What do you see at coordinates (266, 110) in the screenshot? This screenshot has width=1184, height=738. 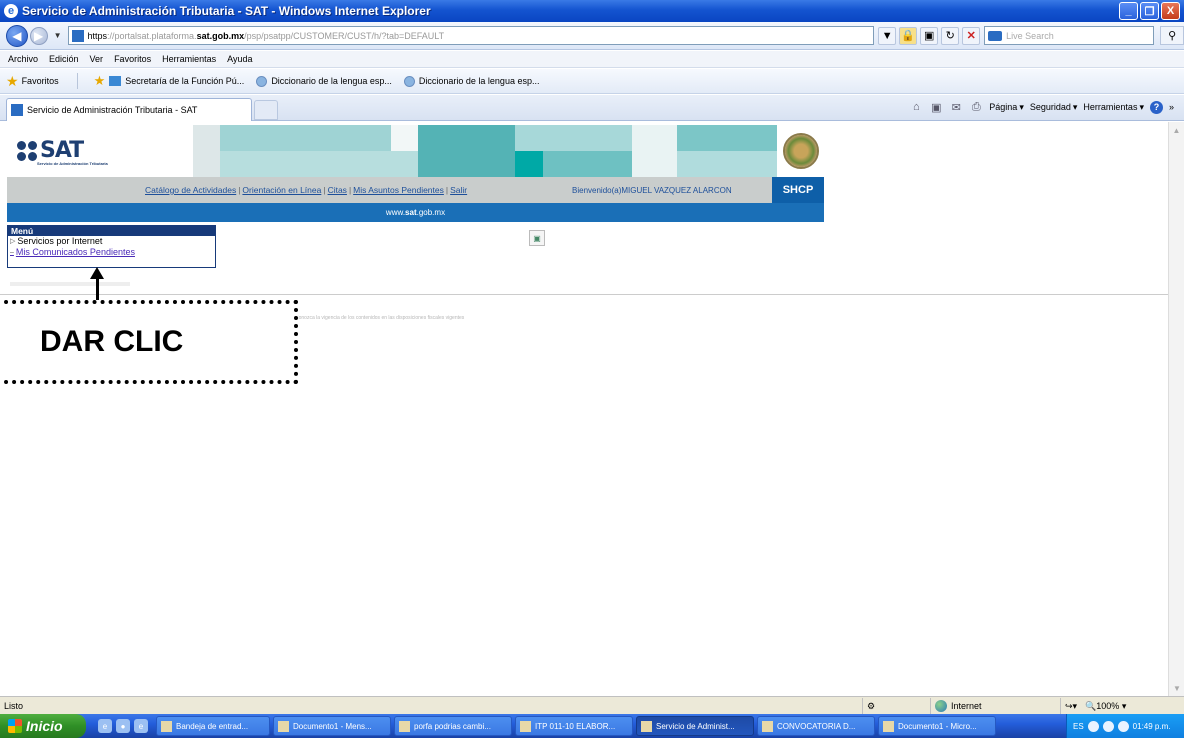 I see `new-tab-button` at bounding box center [266, 110].